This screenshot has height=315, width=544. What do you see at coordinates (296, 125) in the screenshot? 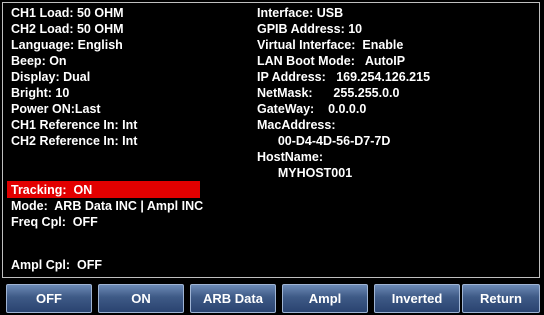
I see `mac-address-label: MacAddress:` at bounding box center [296, 125].